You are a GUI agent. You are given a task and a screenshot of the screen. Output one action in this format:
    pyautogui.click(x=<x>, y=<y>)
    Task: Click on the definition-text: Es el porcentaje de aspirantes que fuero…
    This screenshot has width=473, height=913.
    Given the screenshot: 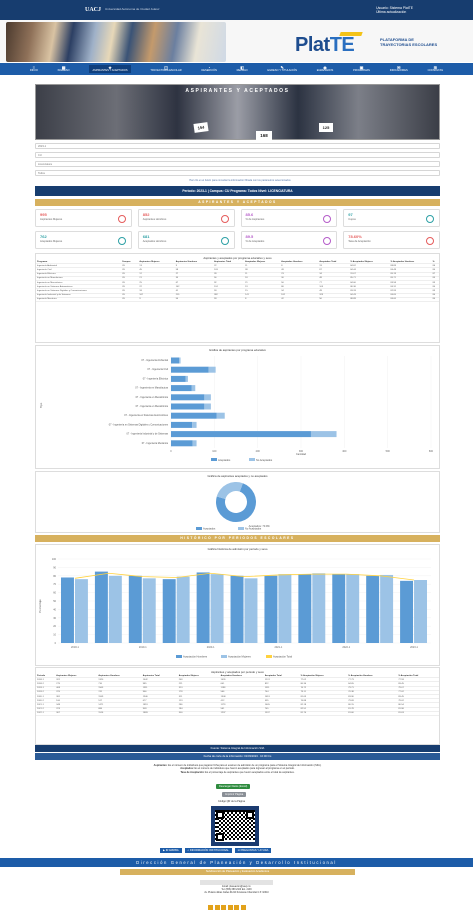 What is the action you would take?
    pyautogui.click(x=250, y=772)
    